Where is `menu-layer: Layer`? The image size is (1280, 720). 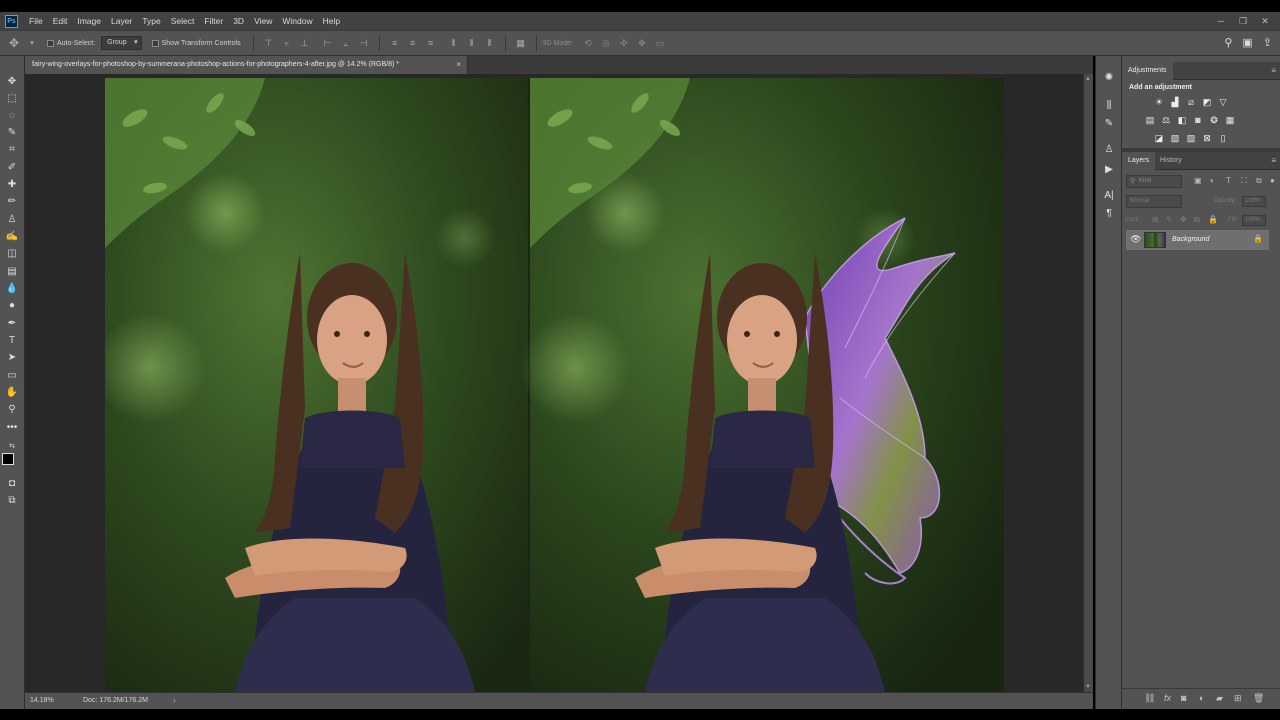
menu-layer: Layer is located at coordinates (121, 21).